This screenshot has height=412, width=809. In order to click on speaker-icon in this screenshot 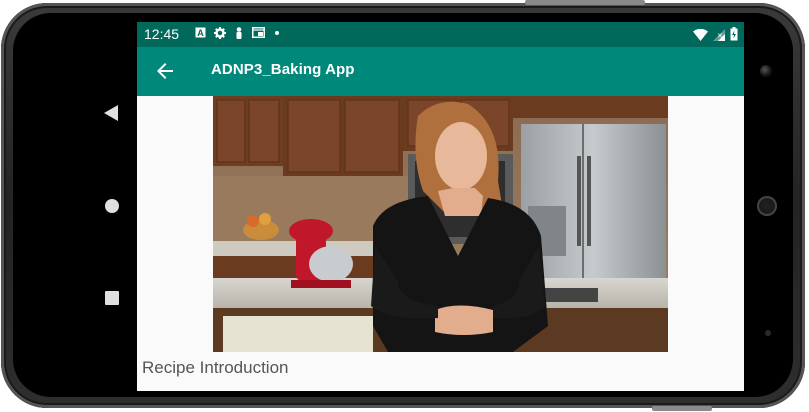, I will do `click(767, 206)`.